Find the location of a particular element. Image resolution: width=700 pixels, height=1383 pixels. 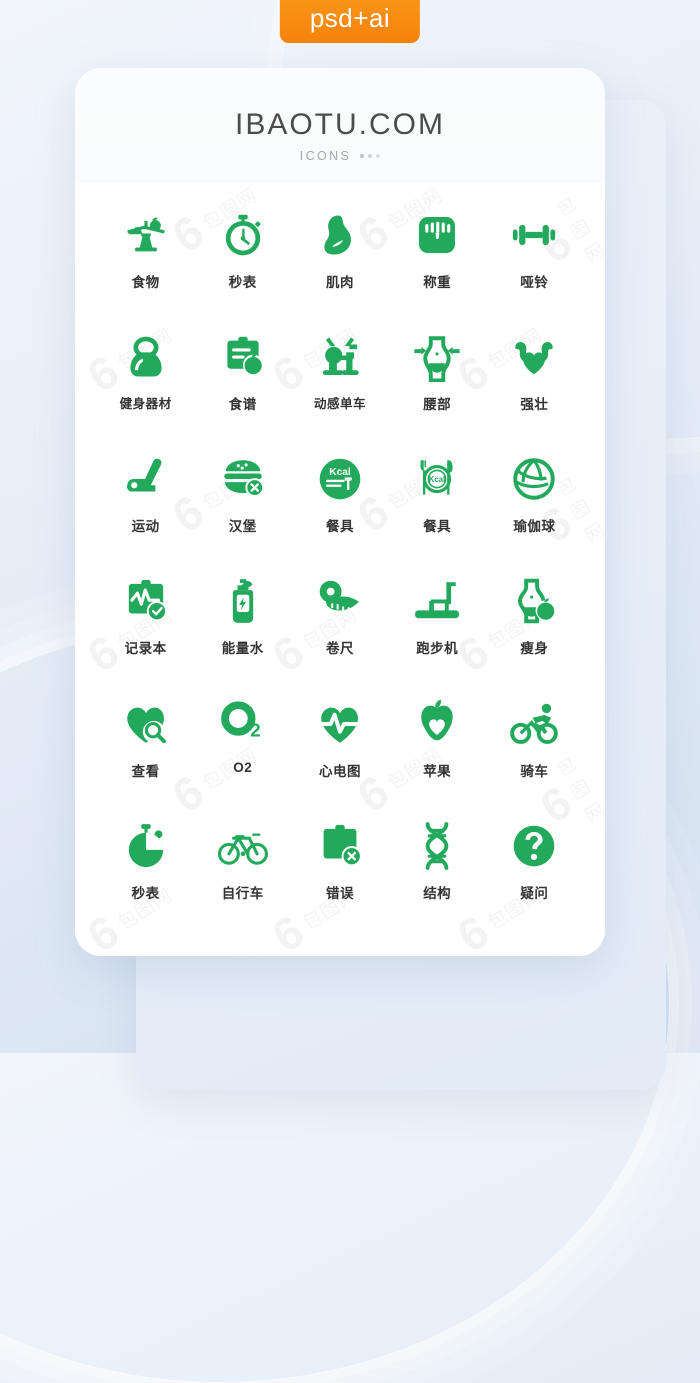

icon-label: 腰部 is located at coordinates (437, 405).